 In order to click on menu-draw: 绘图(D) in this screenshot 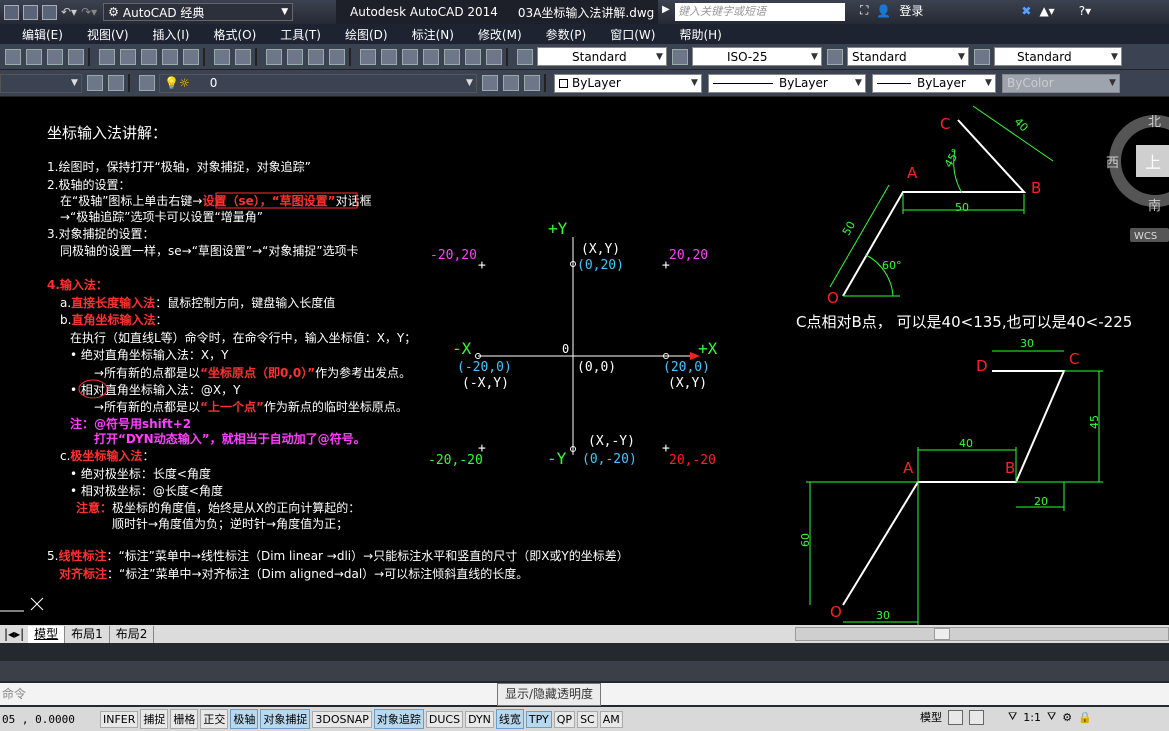, I will do `click(366, 34)`.